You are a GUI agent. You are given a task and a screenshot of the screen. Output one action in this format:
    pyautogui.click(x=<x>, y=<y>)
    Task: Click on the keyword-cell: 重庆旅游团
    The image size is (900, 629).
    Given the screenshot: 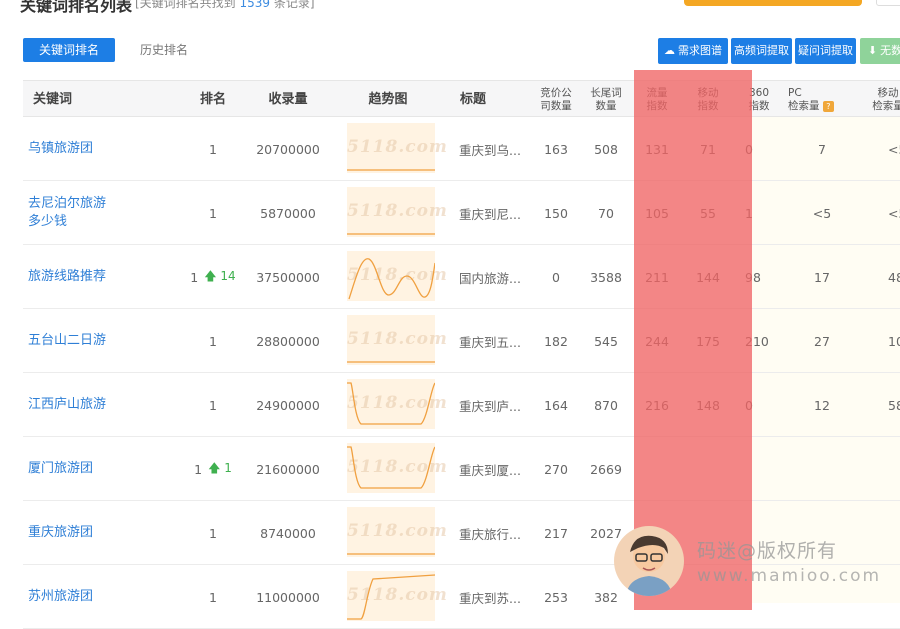 What is the action you would take?
    pyautogui.click(x=88, y=533)
    